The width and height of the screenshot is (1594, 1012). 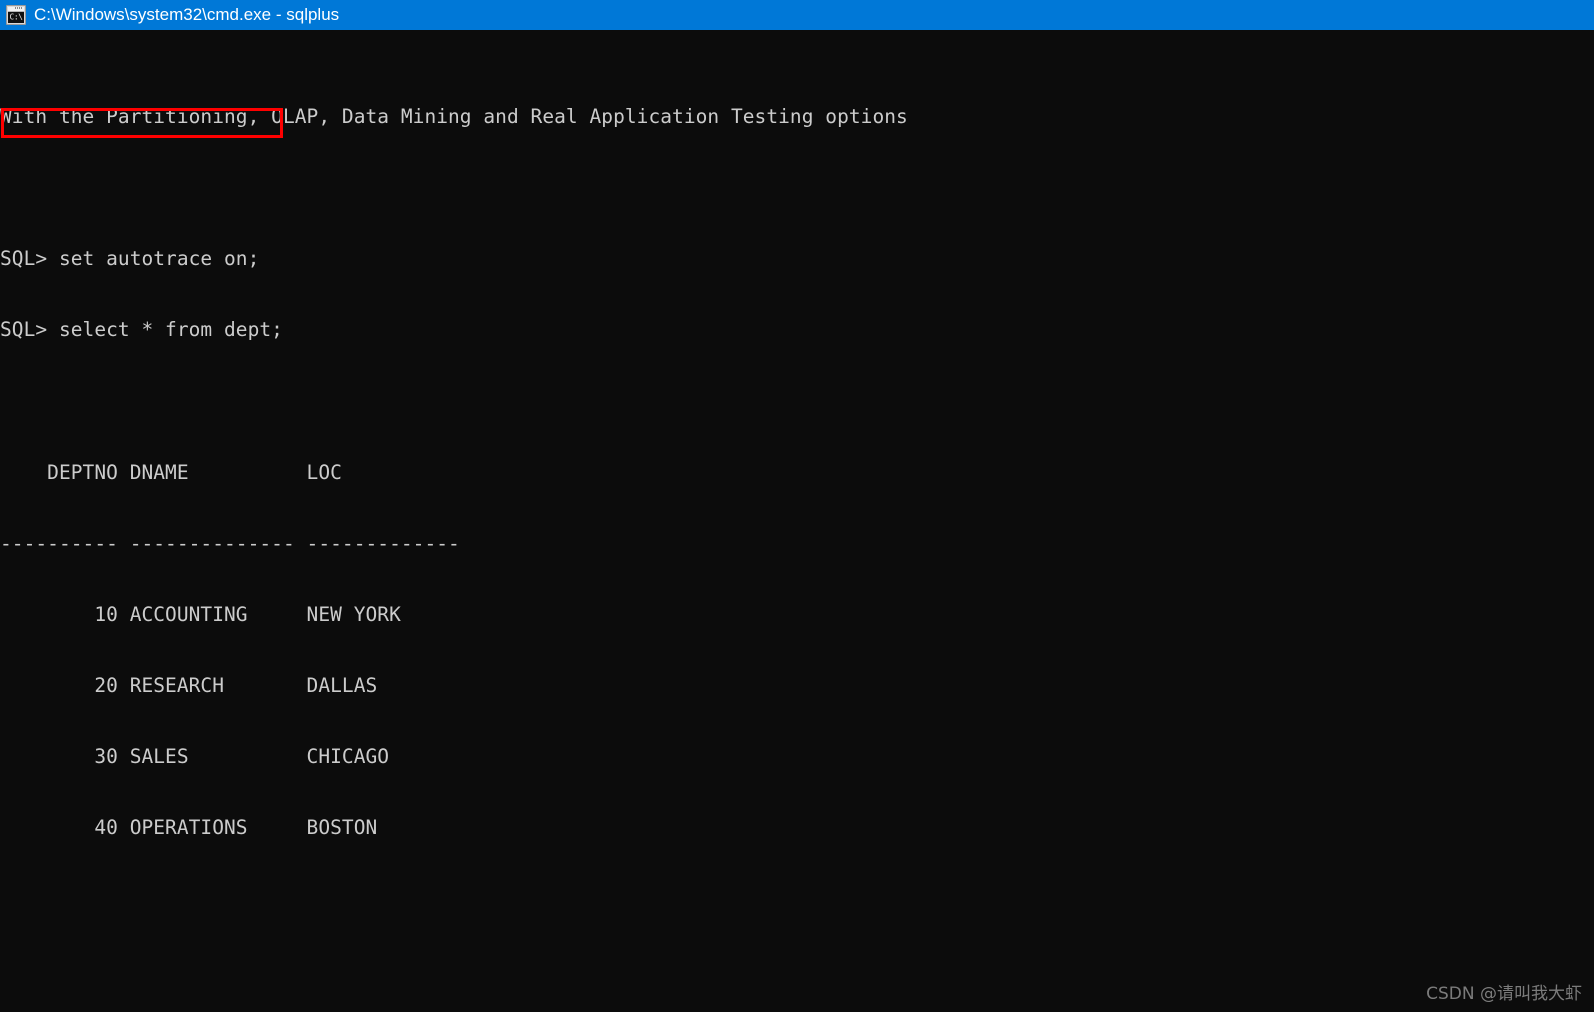 I want to click on table-row: 40 OPERATIONS BOSTON, so click(x=189, y=828).